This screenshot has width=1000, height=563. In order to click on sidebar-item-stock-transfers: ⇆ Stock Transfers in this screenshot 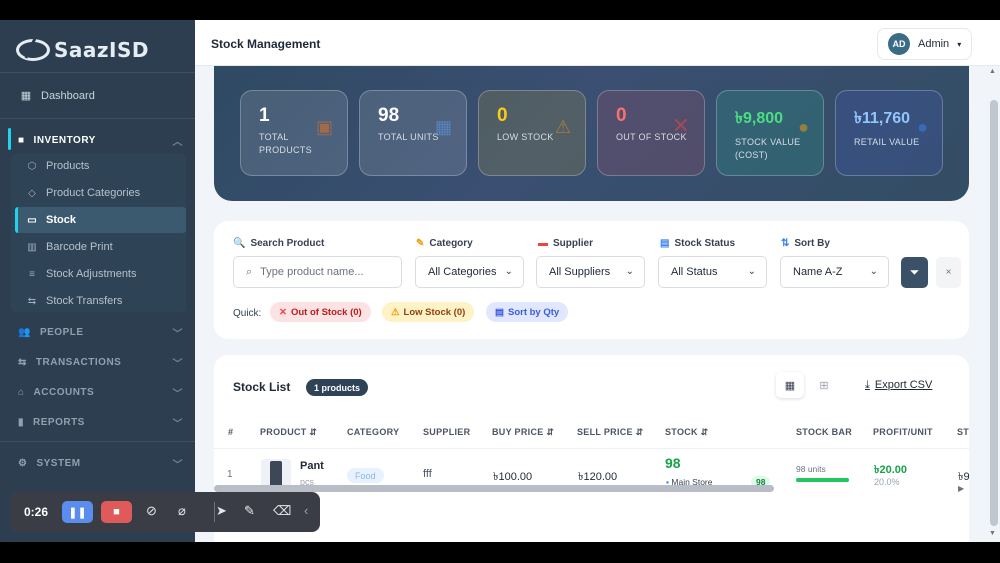, I will do `click(74, 301)`.